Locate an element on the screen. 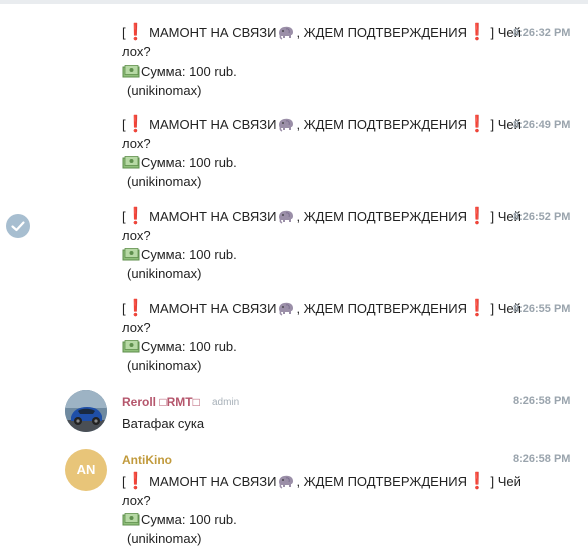 The image size is (588, 556). author-name: Reroll □RMT□ is located at coordinates (161, 402).